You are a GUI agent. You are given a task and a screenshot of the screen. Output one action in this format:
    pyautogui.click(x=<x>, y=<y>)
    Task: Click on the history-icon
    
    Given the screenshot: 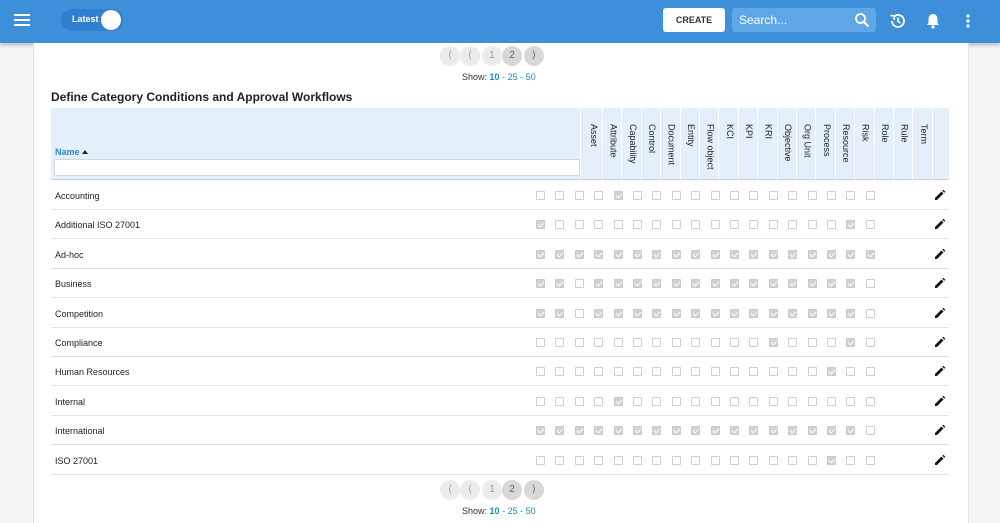 What is the action you would take?
    pyautogui.click(x=898, y=21)
    